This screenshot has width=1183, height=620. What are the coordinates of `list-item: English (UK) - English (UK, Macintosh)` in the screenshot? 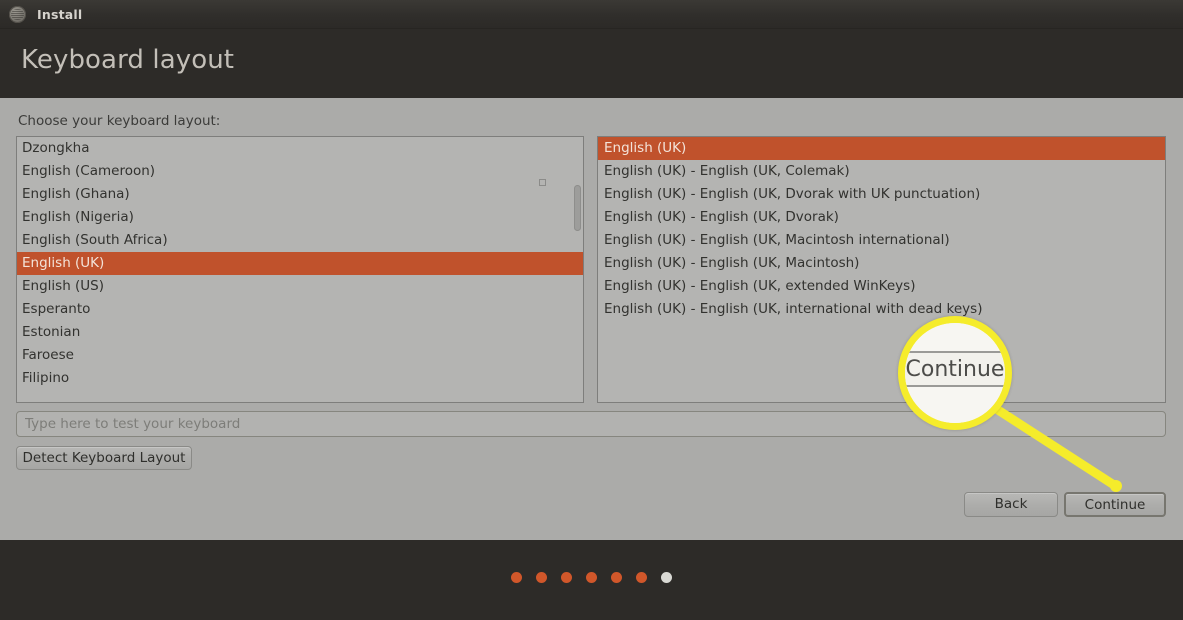 It's located at (881, 263).